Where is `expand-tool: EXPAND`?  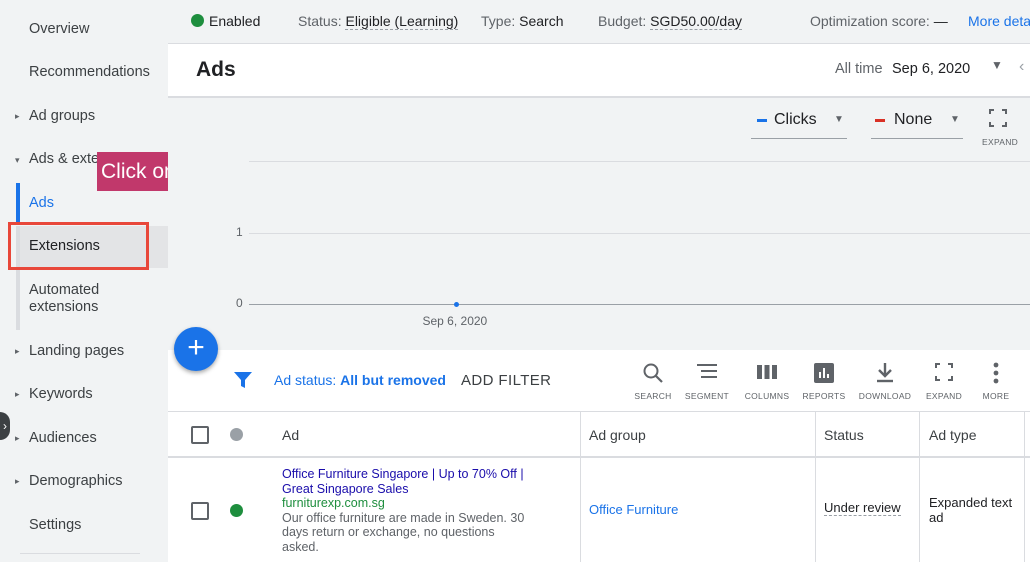
expand-tool: EXPAND is located at coordinates (944, 381).